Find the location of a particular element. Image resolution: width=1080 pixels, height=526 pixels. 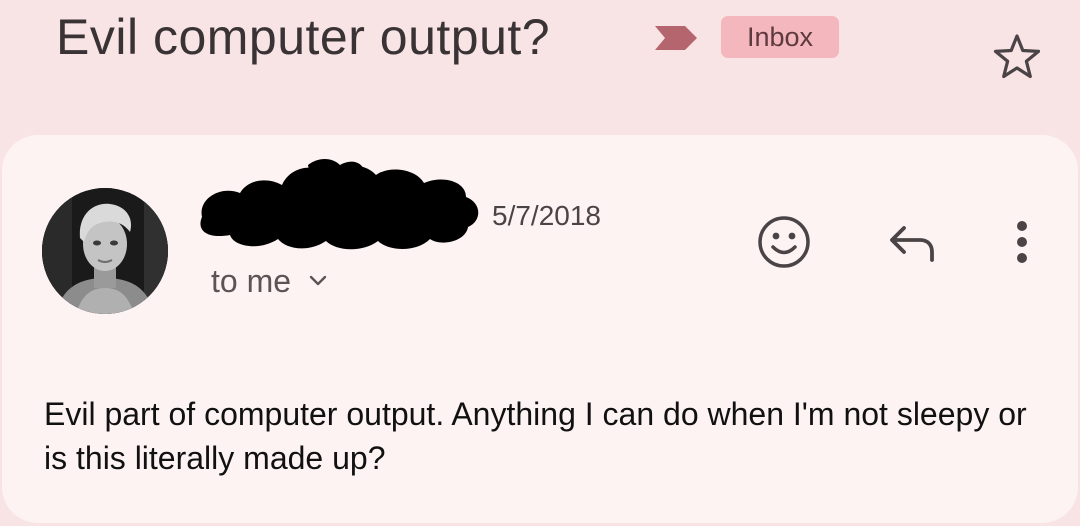

label-chip-inbox: Inbox is located at coordinates (780, 37).